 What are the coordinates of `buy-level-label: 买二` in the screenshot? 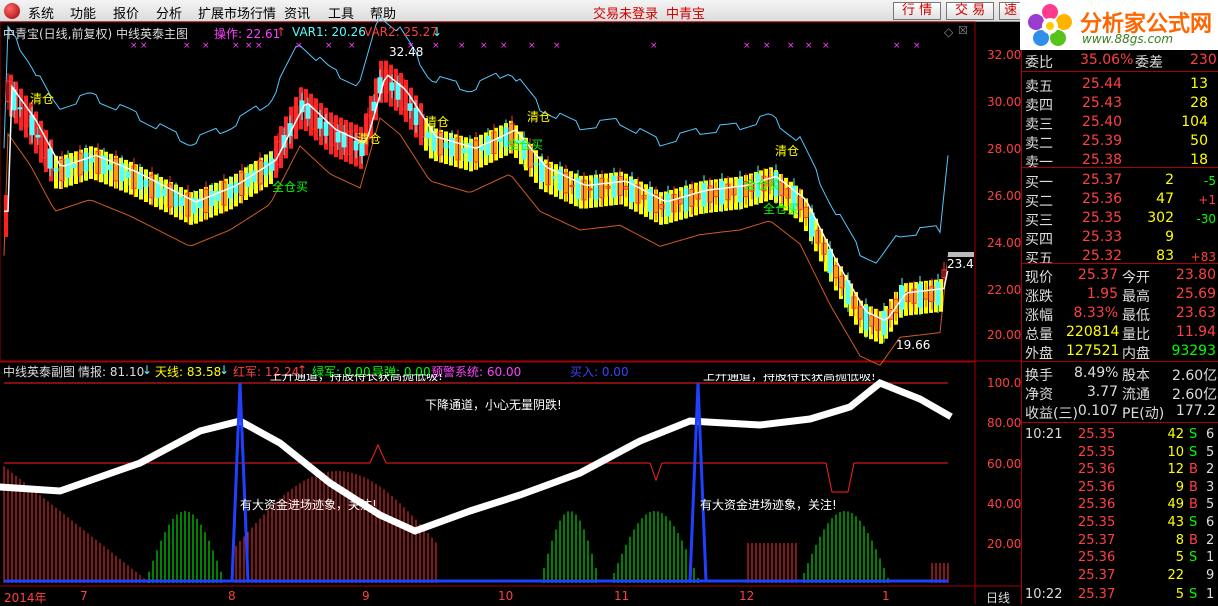 It's located at (1039, 202).